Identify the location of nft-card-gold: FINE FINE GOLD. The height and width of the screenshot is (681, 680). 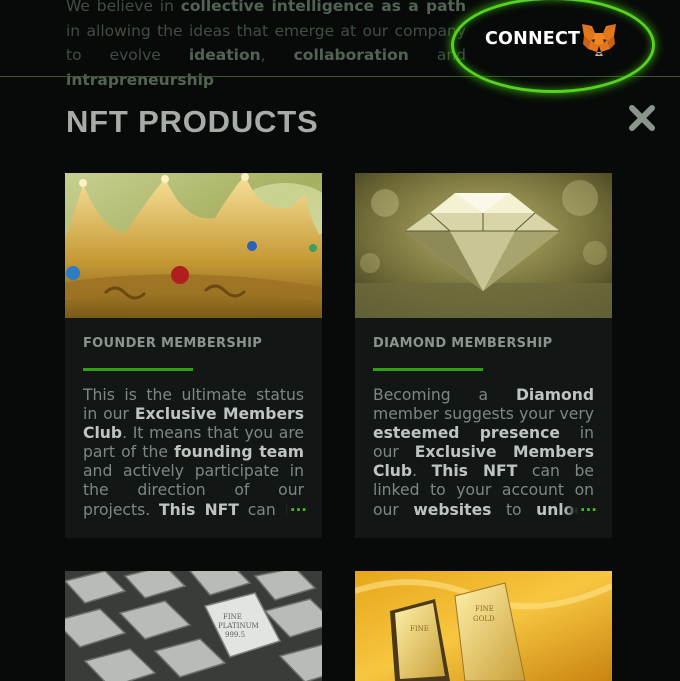
(483, 626).